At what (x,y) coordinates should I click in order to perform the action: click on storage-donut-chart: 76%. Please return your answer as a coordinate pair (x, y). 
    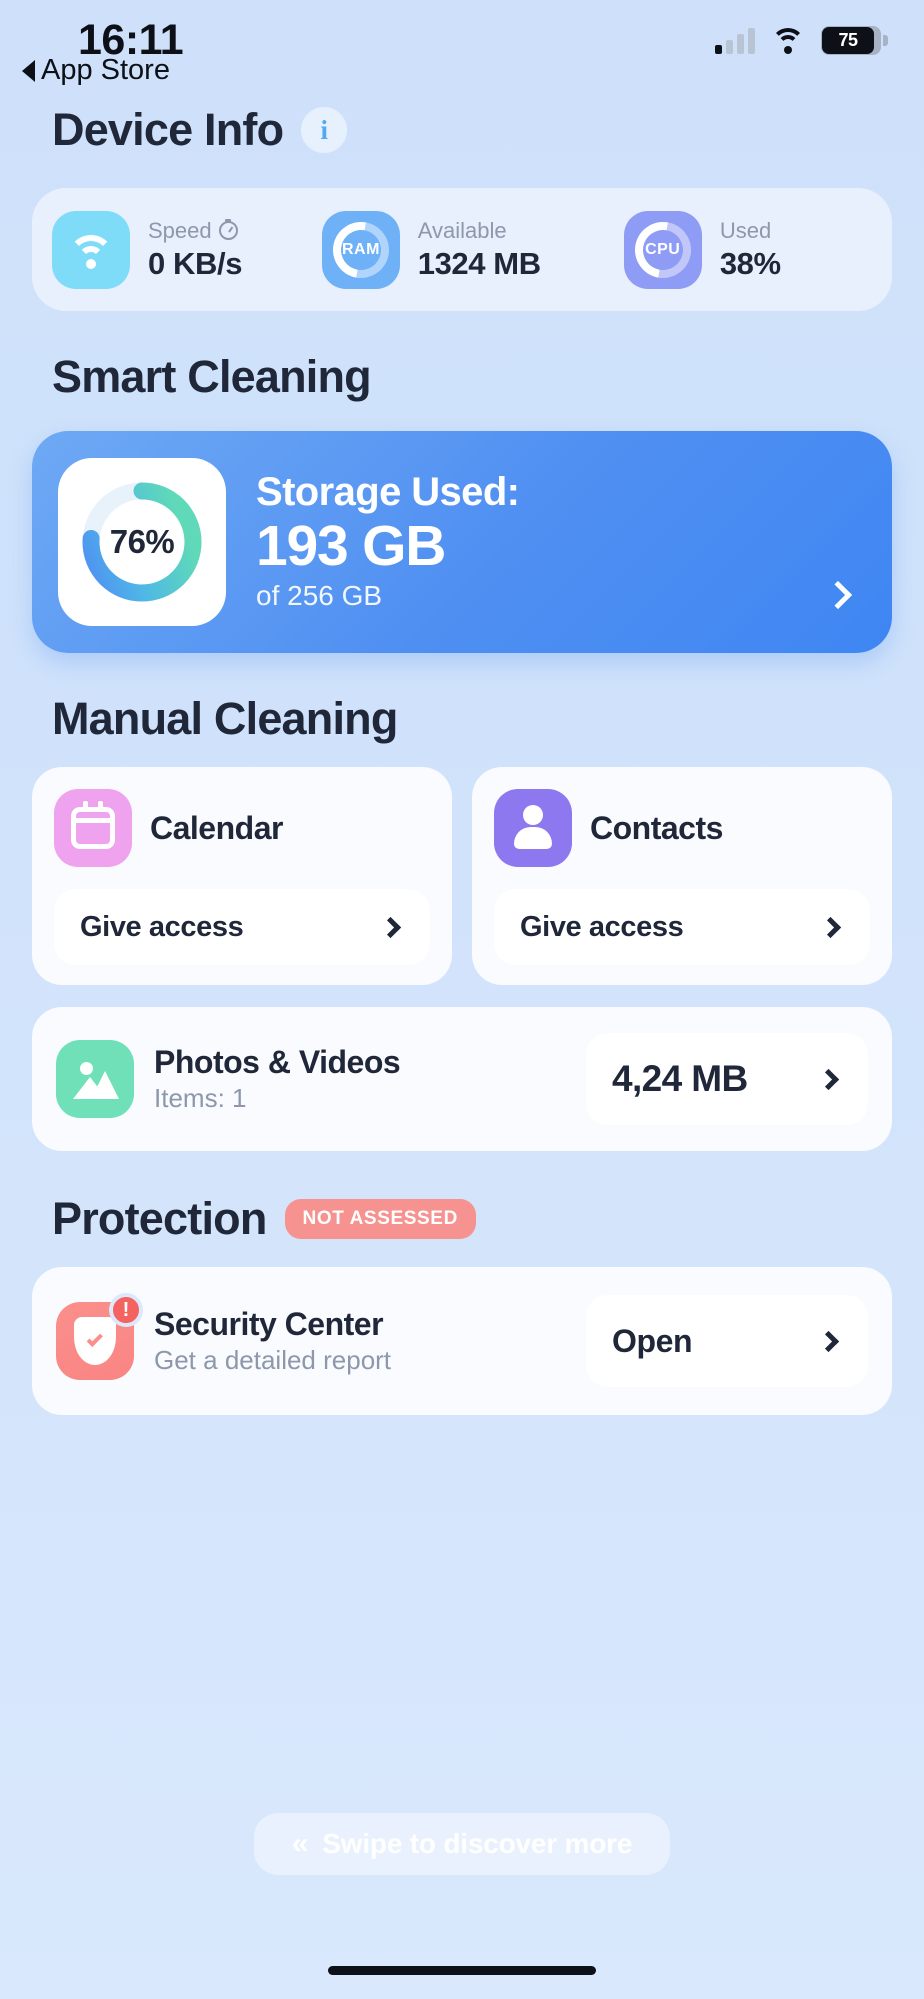
    Looking at the image, I should click on (142, 542).